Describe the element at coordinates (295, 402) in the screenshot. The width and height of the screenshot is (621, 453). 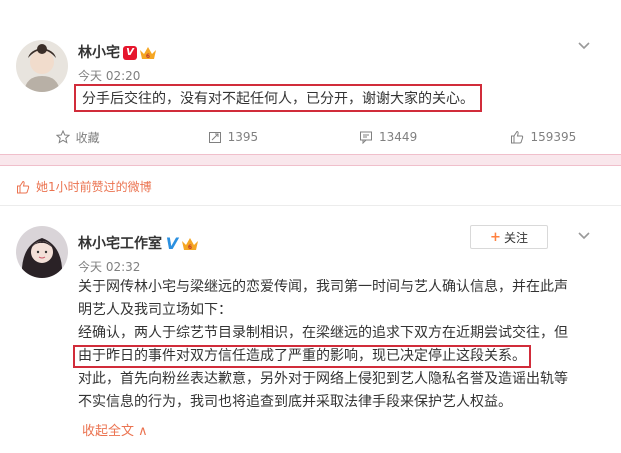
I see `post-line: 不实信息的行为，我司也将追查到底并采取法律手段来保护艺人权益。` at that location.